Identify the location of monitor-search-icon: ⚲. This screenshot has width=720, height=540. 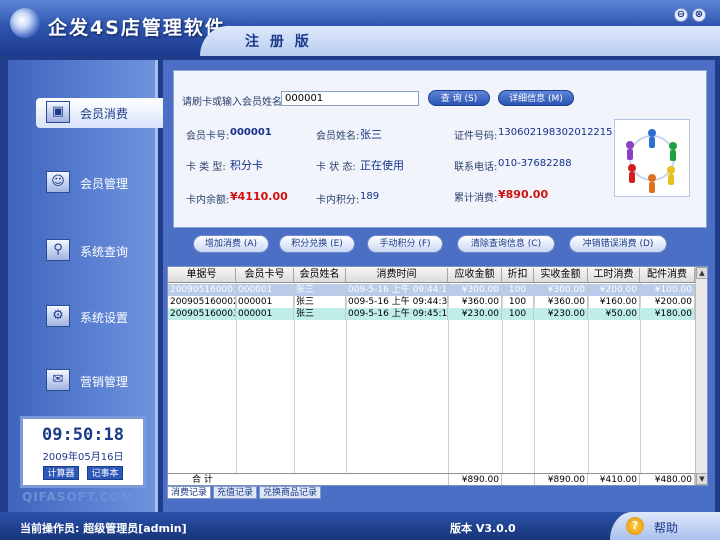
(58, 250).